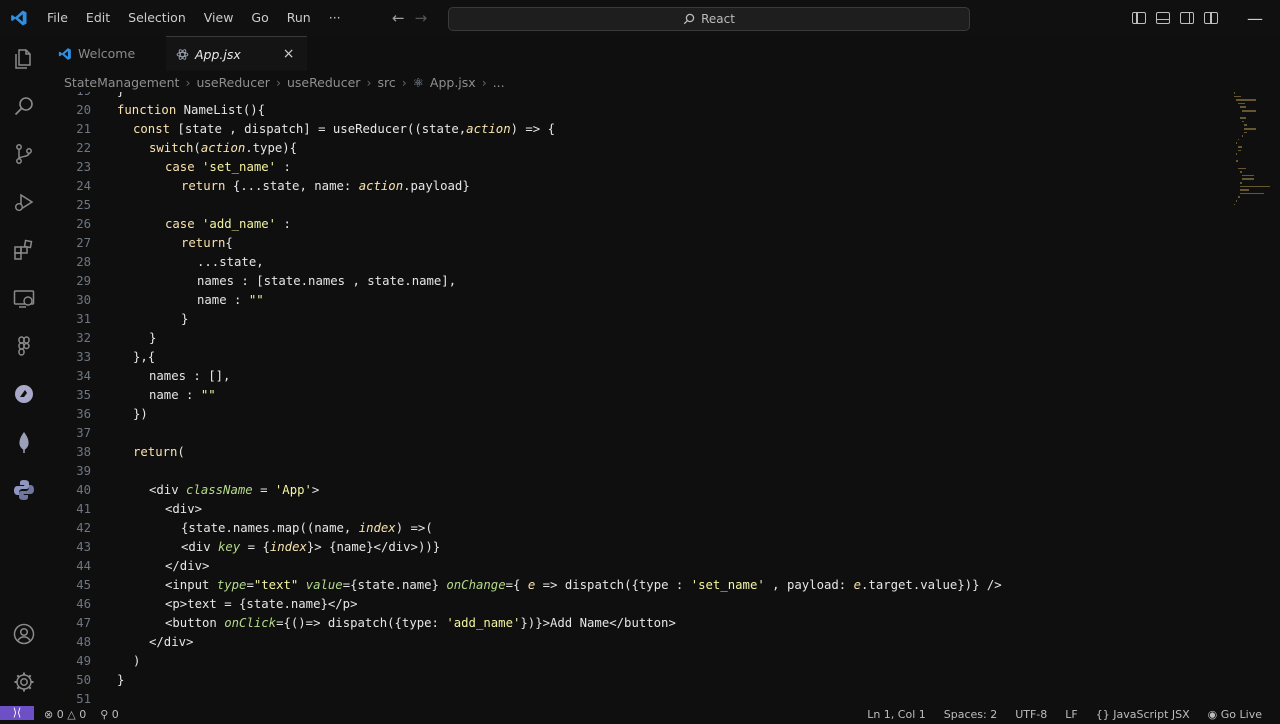 The width and height of the screenshot is (1280, 724). I want to click on code-line: 44</div>, so click(638, 566).